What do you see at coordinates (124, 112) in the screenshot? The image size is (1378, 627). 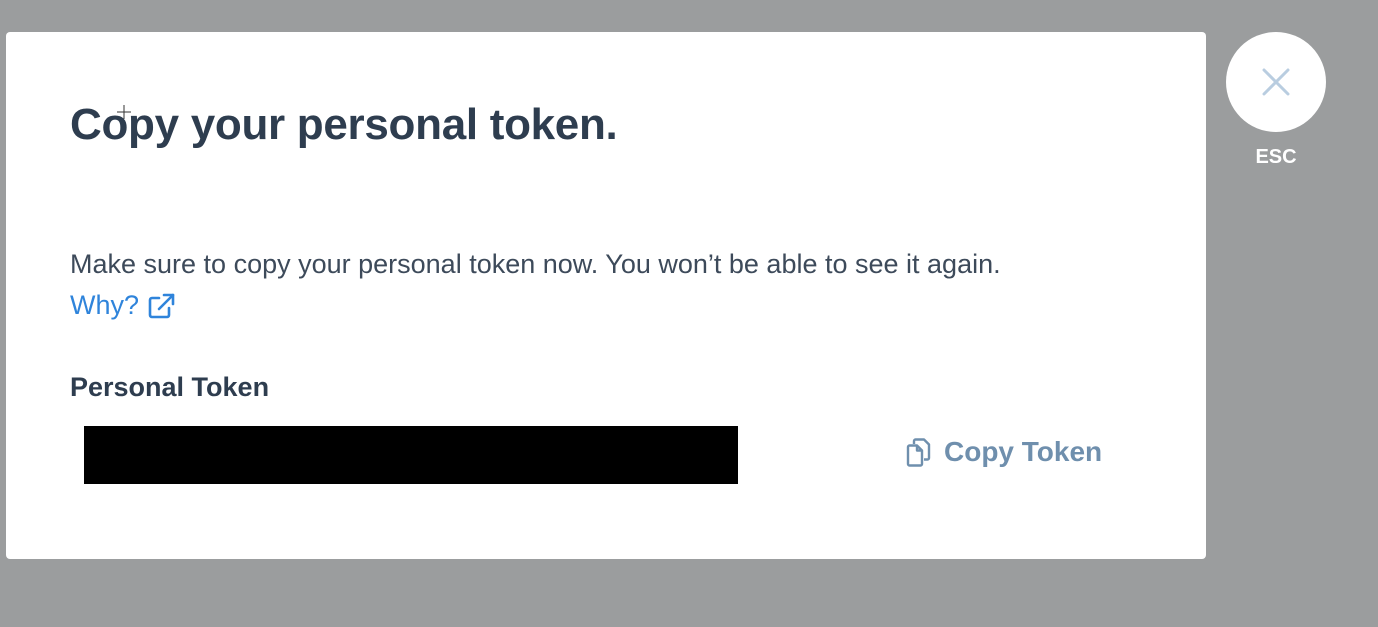 I see `crosshair-cursor-icon` at bounding box center [124, 112].